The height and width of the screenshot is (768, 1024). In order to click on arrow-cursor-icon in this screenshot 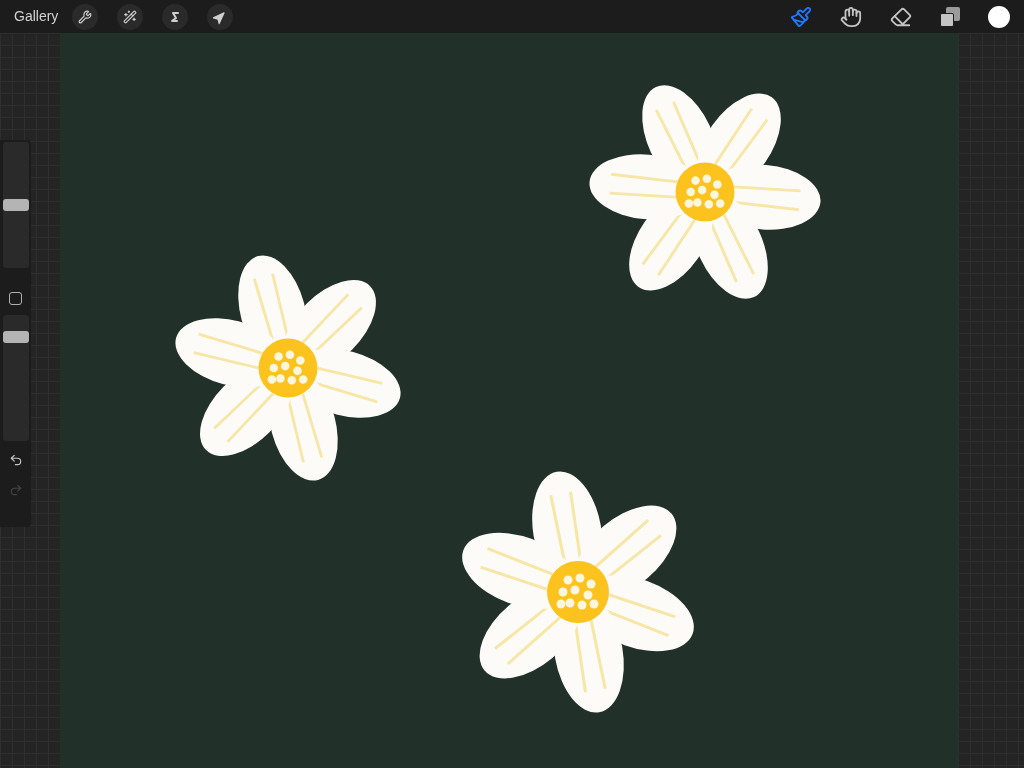, I will do `click(220, 16)`.